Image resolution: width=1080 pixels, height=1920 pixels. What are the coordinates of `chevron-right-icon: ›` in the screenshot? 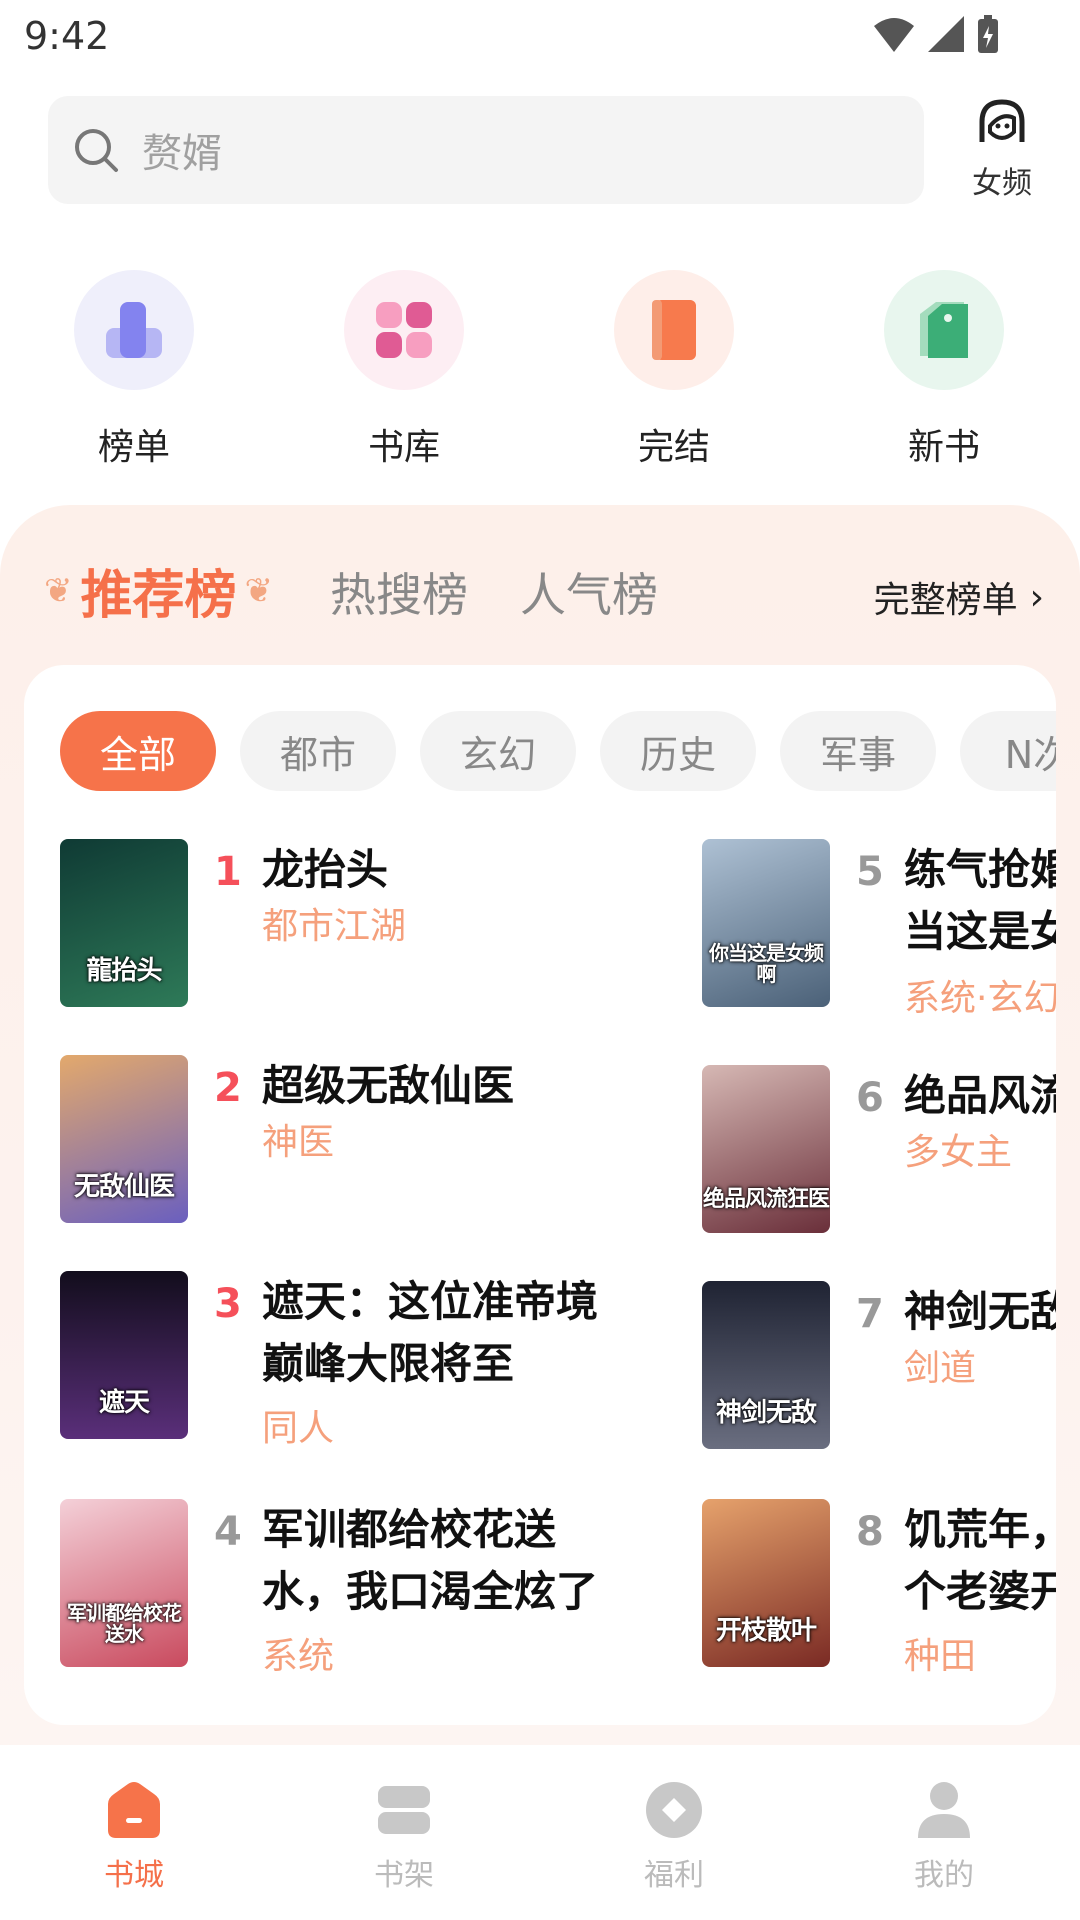 It's located at (1036, 597).